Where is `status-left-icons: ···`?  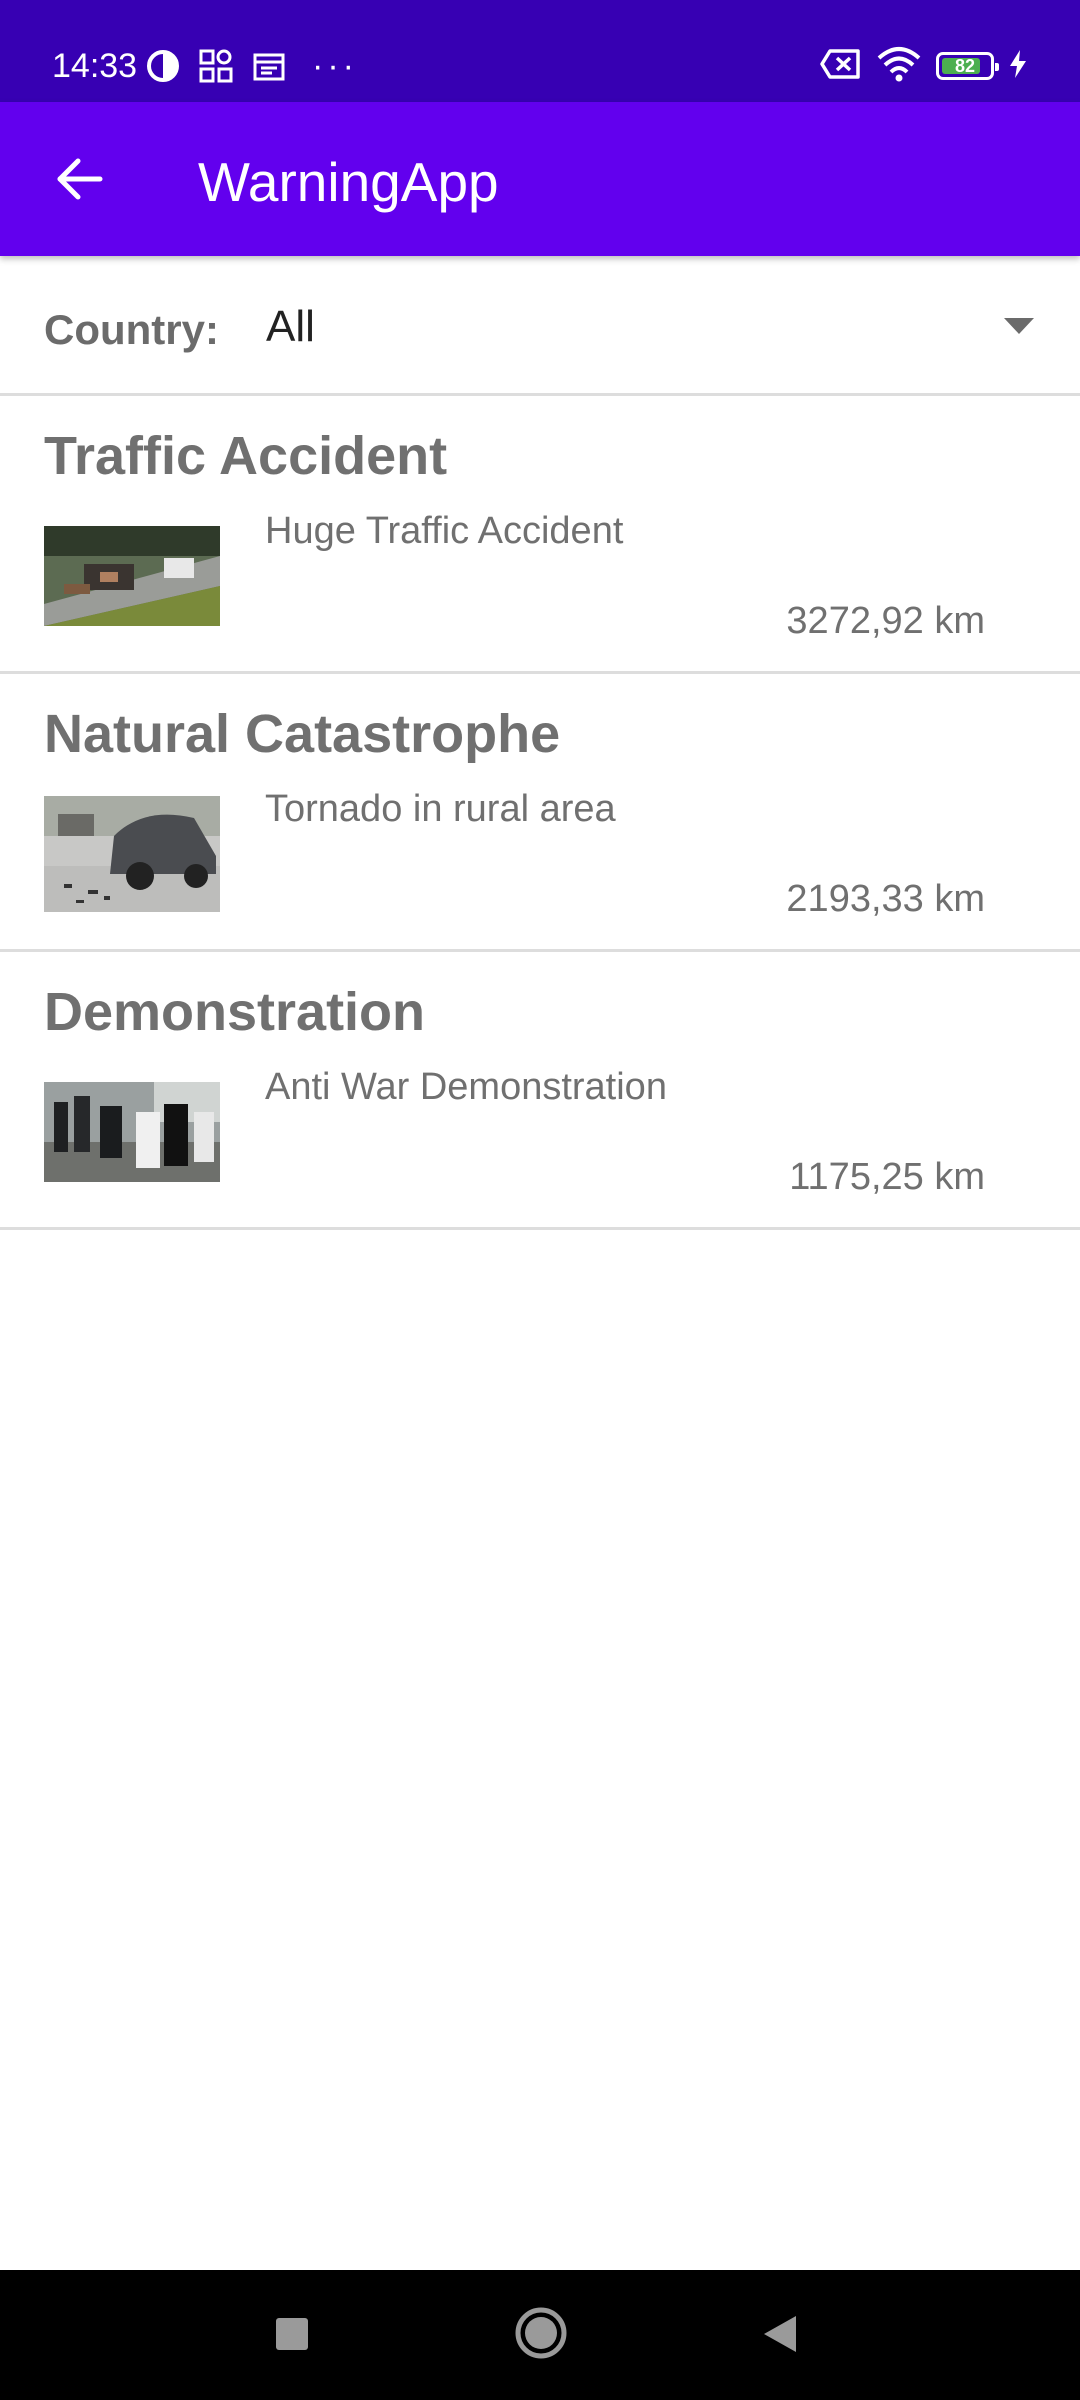
status-left-icons: ··· is located at coordinates (252, 66).